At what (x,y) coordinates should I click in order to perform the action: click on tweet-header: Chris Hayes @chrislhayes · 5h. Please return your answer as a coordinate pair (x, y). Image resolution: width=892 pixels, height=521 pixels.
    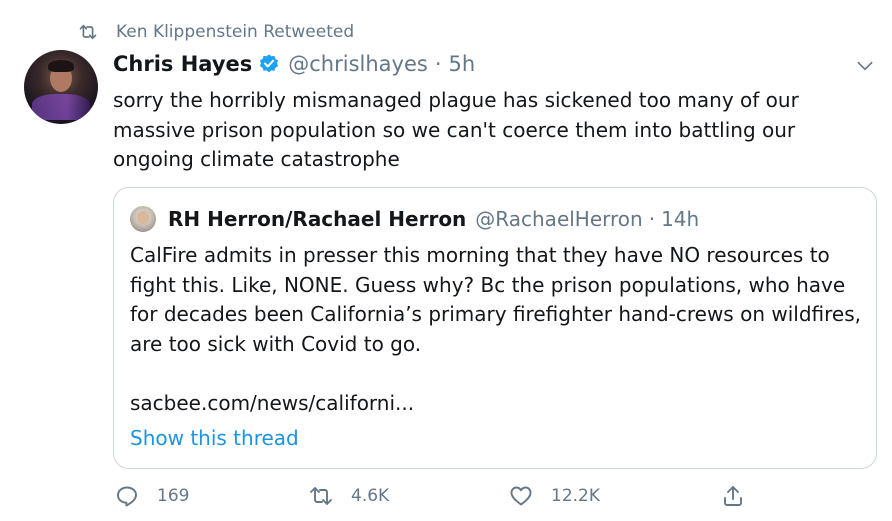
    Looking at the image, I should click on (294, 64).